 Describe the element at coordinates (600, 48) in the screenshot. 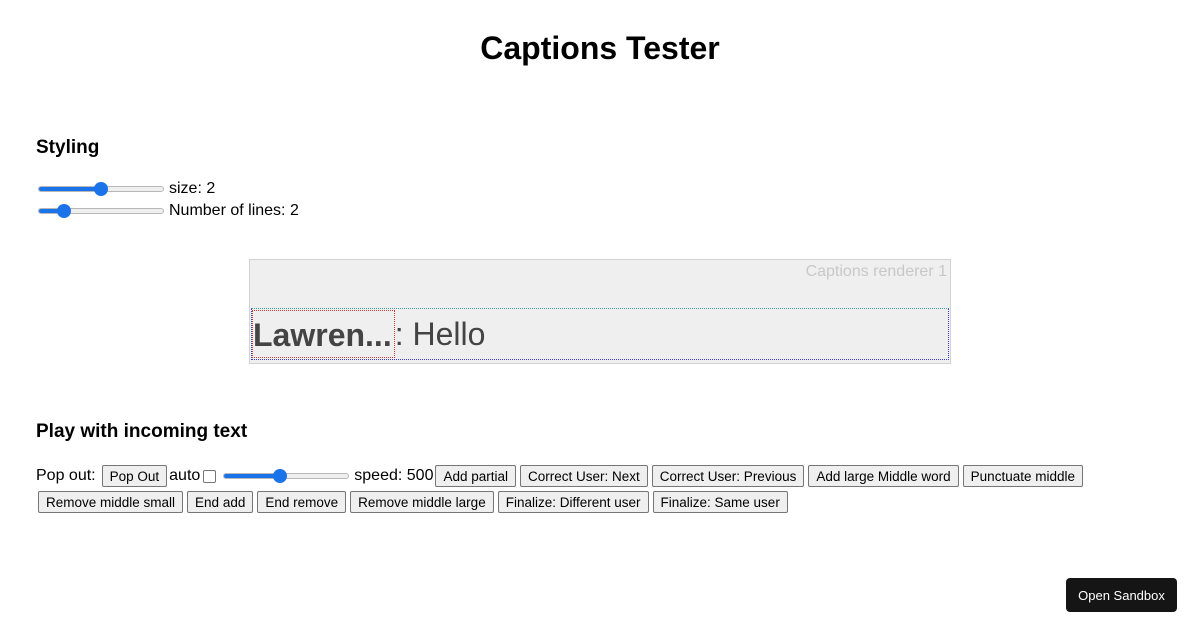

I see `page-title: Captions Tester` at that location.